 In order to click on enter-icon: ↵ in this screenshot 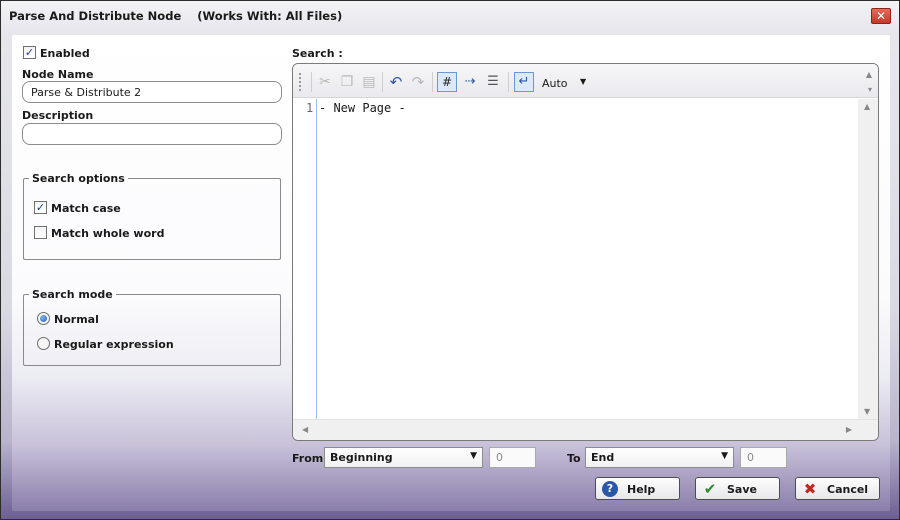, I will do `click(524, 82)`.